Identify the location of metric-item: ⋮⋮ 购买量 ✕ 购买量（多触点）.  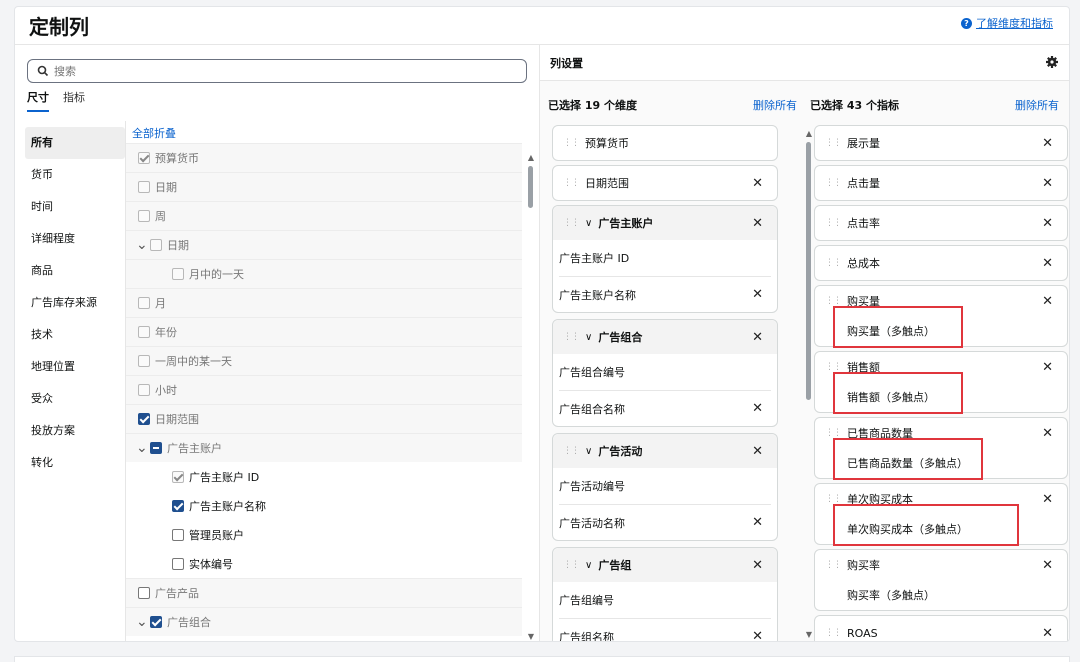
(941, 316).